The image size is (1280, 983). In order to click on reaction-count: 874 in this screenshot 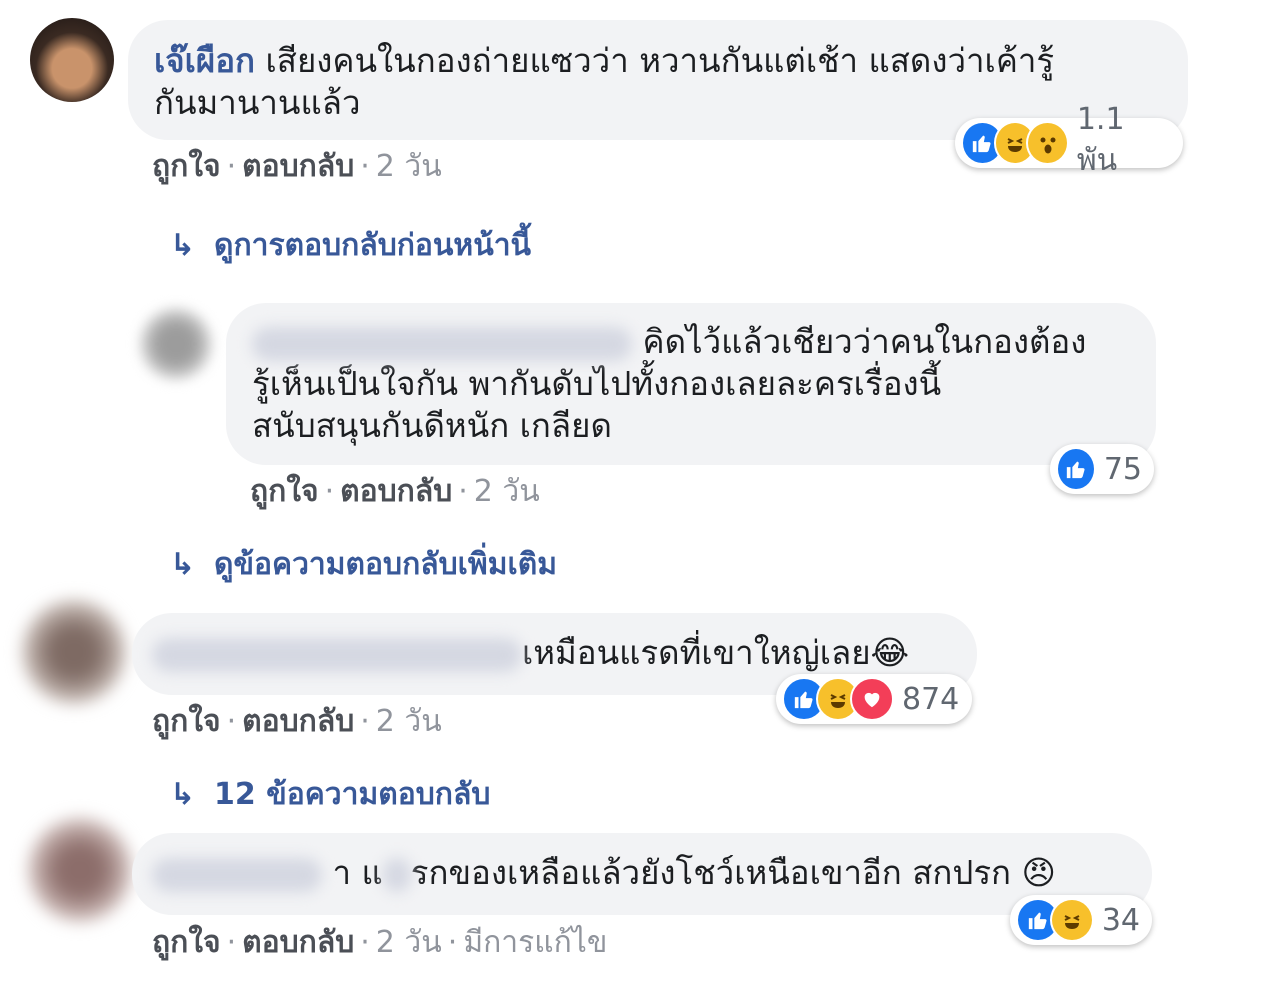, I will do `click(931, 699)`.